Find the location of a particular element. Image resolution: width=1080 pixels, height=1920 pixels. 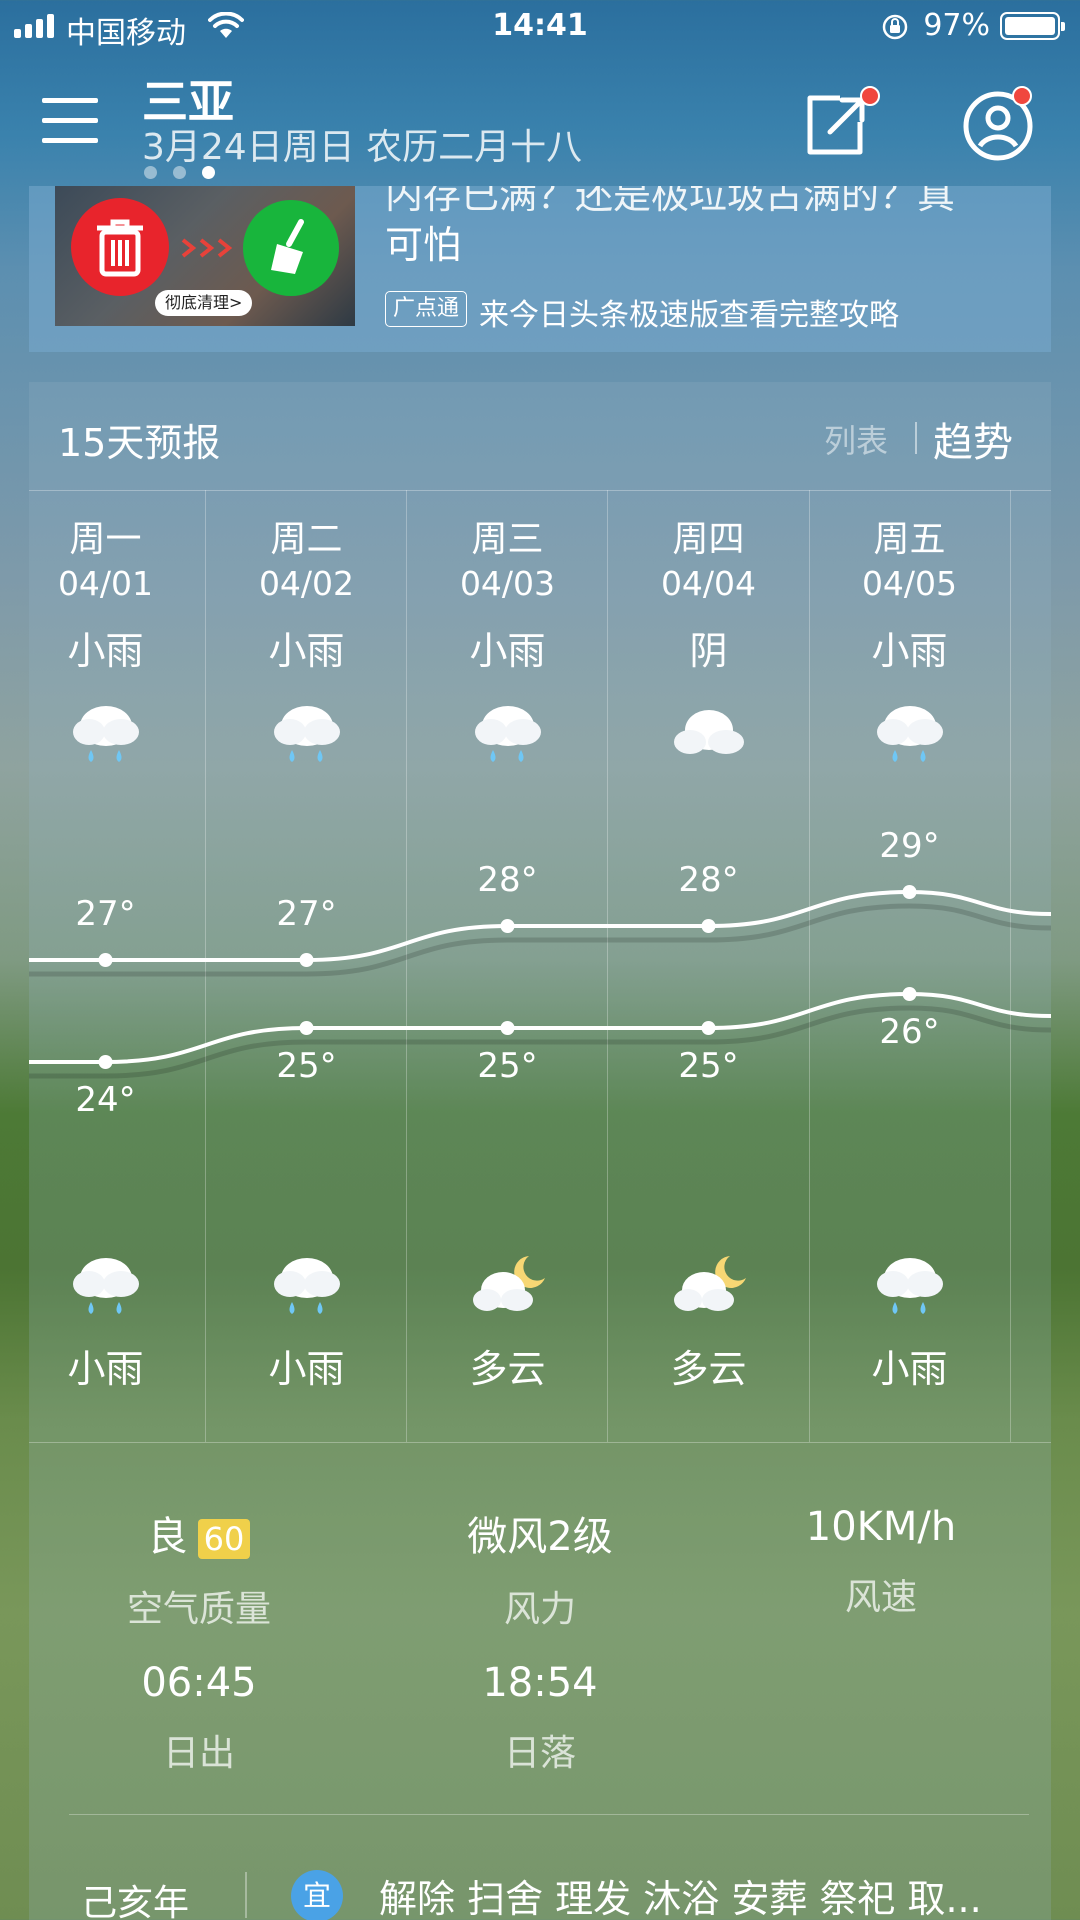

ad-thumb-button: 彻底清理> is located at coordinates (204, 303).